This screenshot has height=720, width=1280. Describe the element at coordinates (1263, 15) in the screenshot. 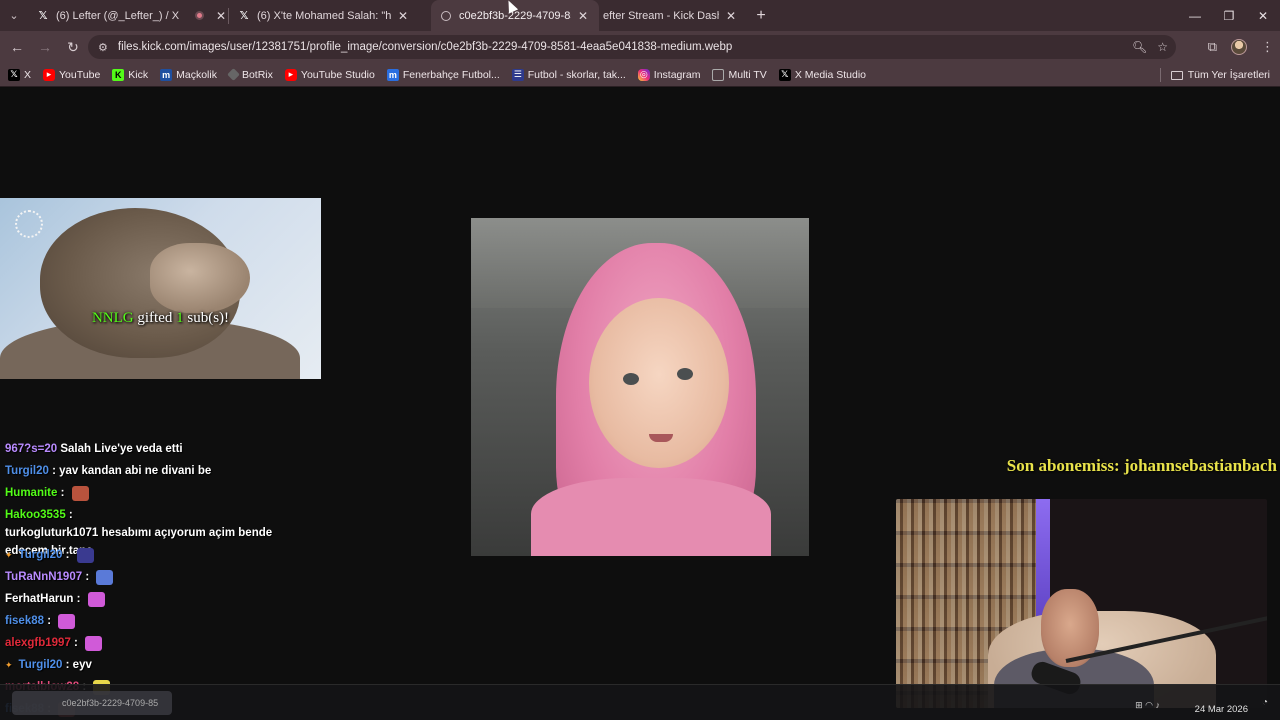

I see `close-window-button: ✕` at that location.